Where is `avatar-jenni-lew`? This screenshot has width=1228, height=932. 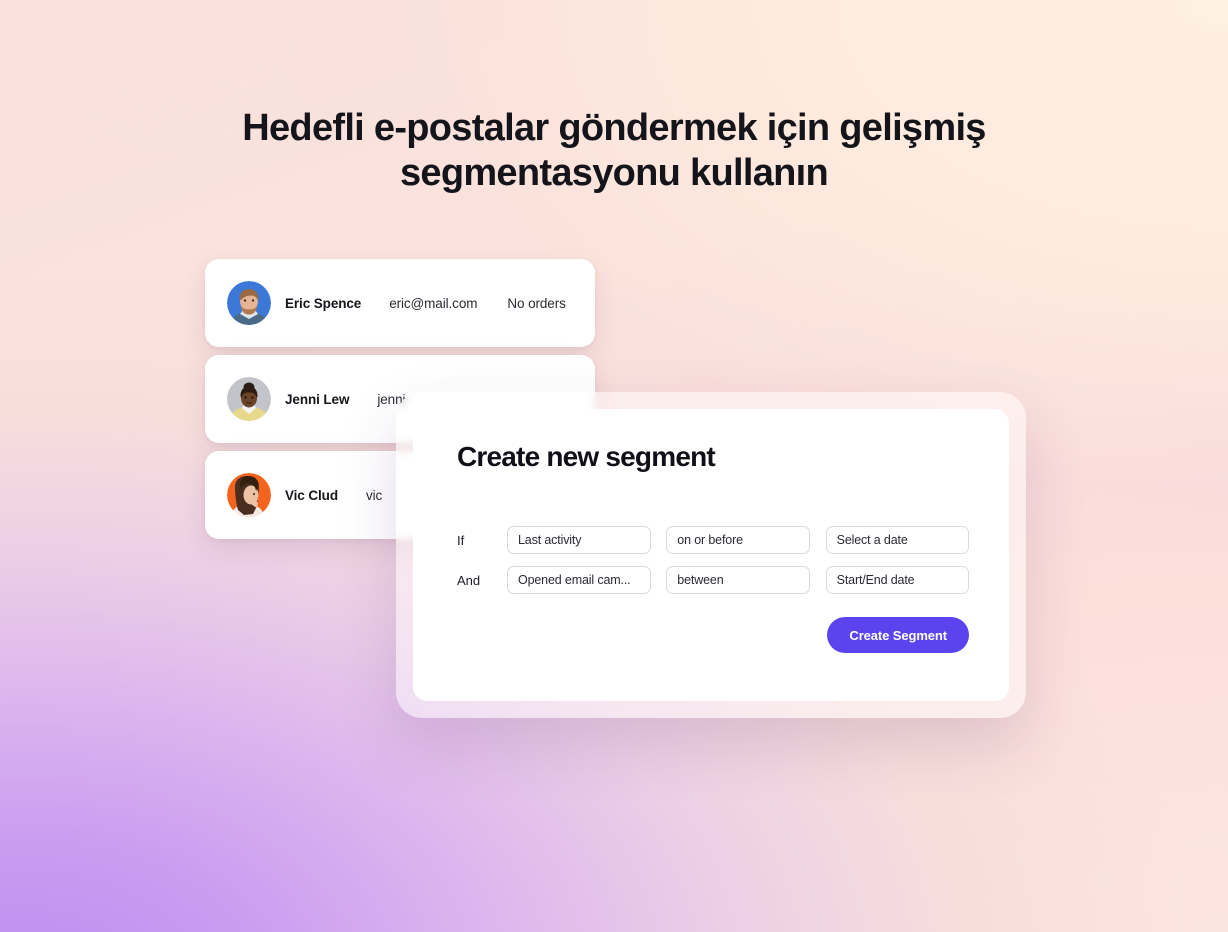 avatar-jenni-lew is located at coordinates (249, 399).